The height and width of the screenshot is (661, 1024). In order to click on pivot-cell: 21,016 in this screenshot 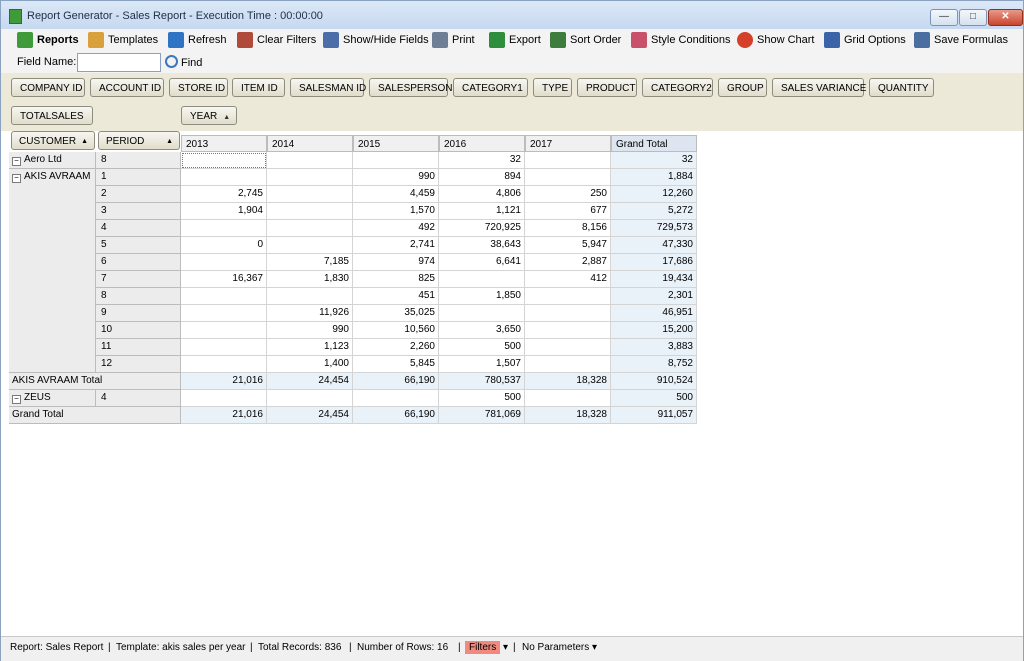, I will do `click(224, 381)`.